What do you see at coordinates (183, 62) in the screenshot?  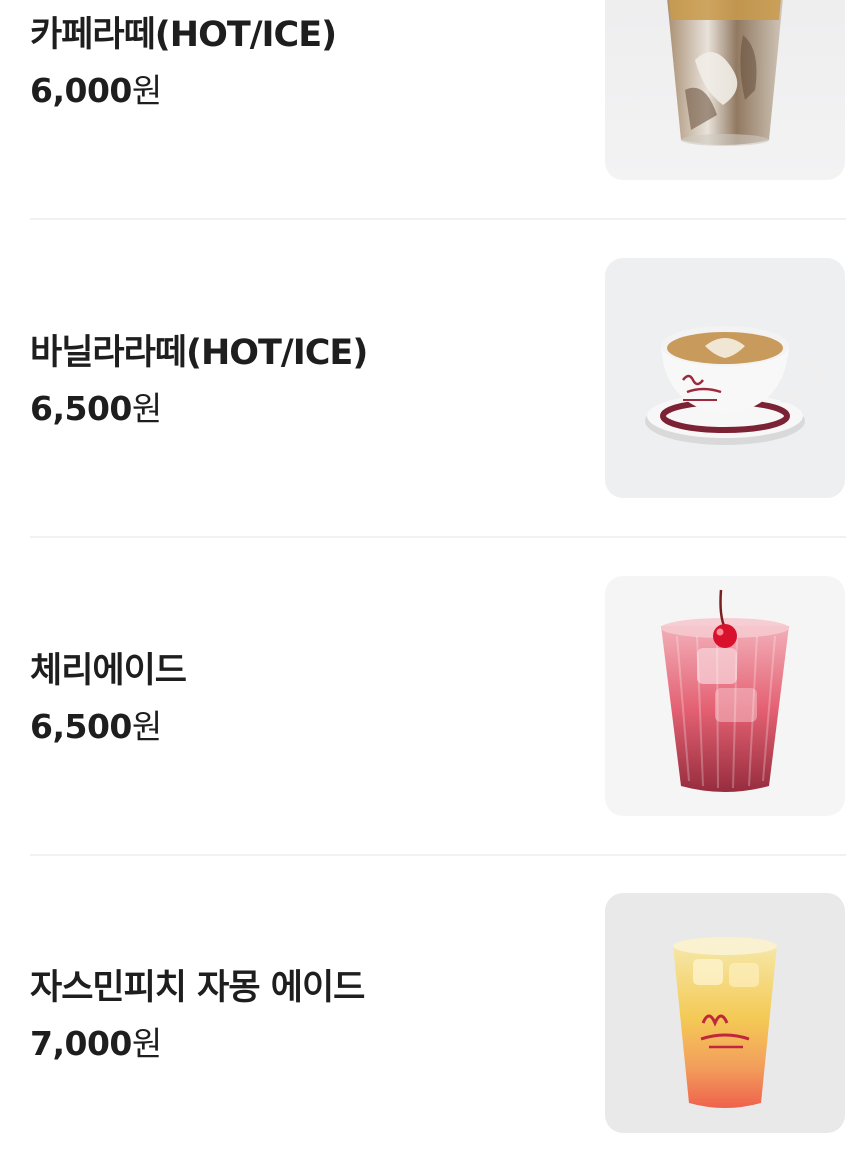 I see `menu-item-text: 카페라떼(HOT/ICE) 6,000원` at bounding box center [183, 62].